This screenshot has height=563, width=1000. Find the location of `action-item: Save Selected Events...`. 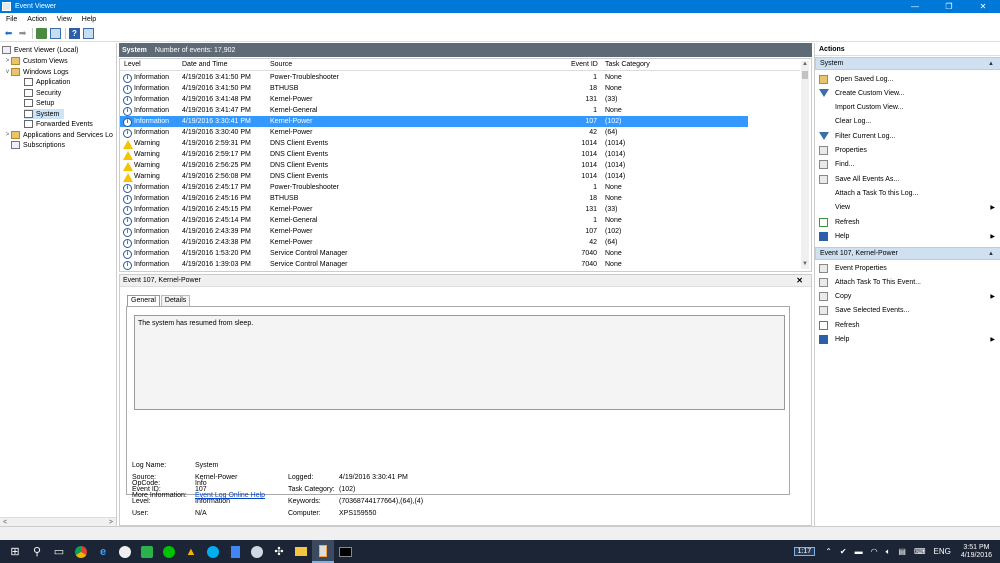

action-item: Save Selected Events... is located at coordinates (907, 311).